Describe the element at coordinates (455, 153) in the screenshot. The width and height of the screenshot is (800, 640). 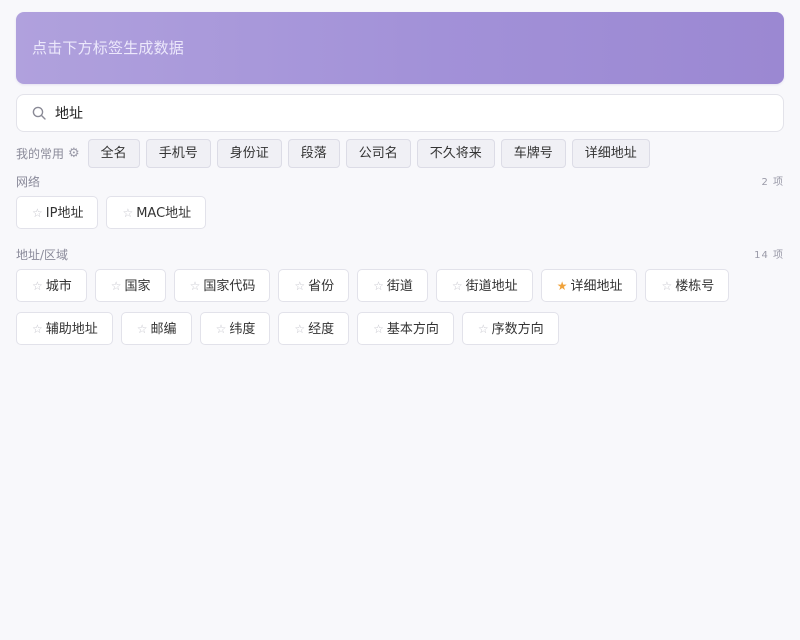
I see `favorite-chip: 不久将来` at that location.